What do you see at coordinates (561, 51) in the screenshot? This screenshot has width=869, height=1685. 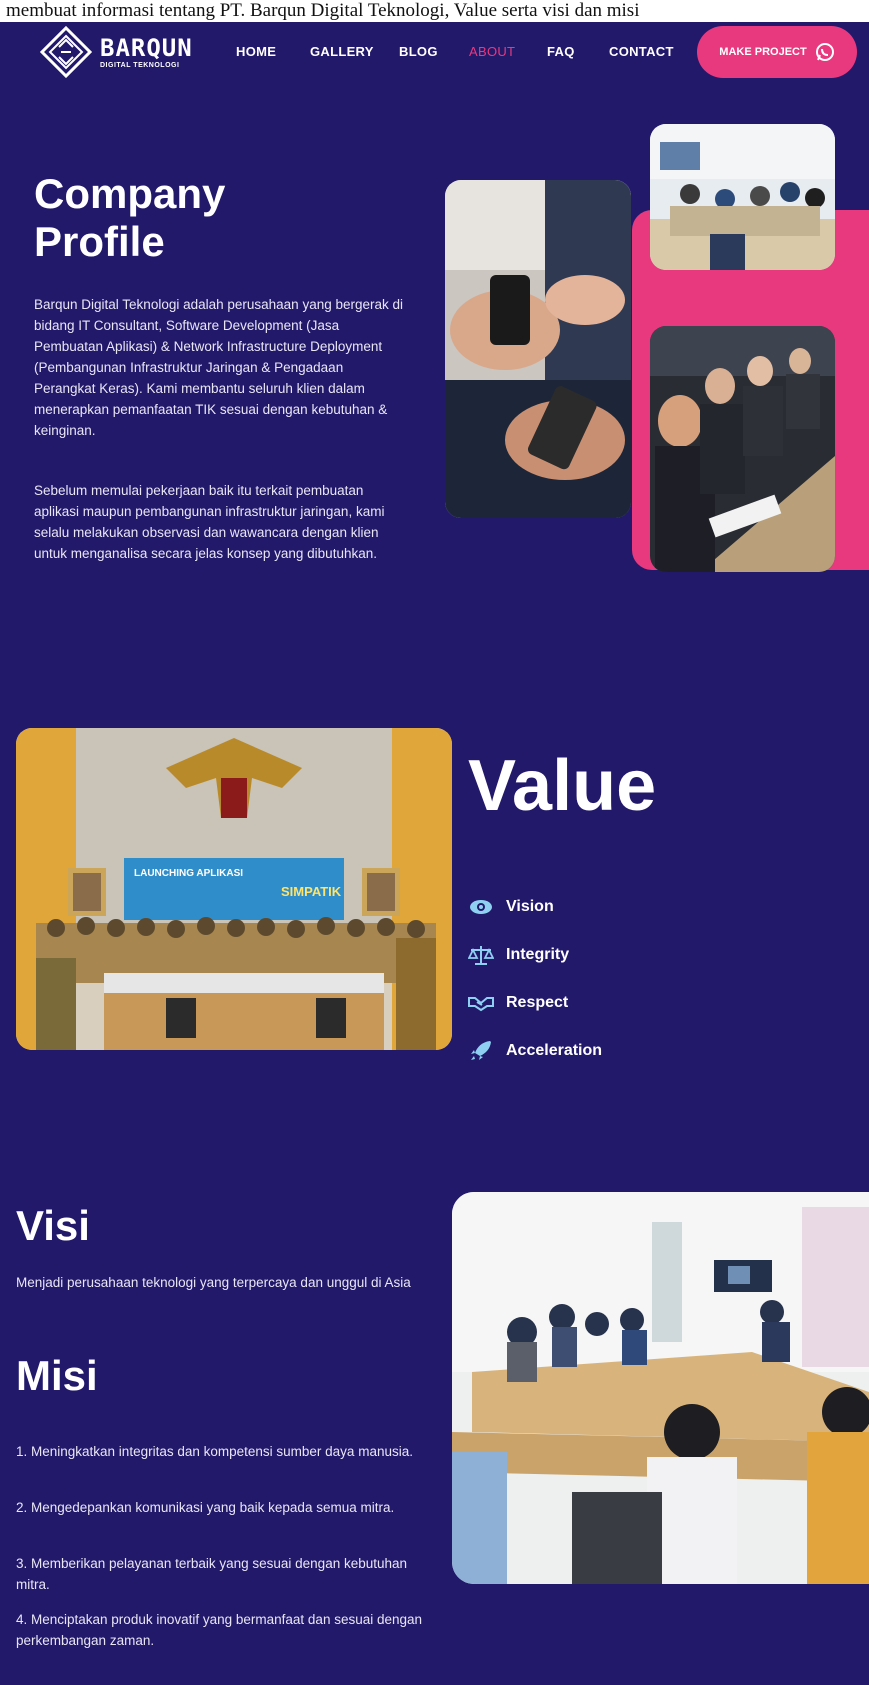 I see `nav-faq: FAQ` at bounding box center [561, 51].